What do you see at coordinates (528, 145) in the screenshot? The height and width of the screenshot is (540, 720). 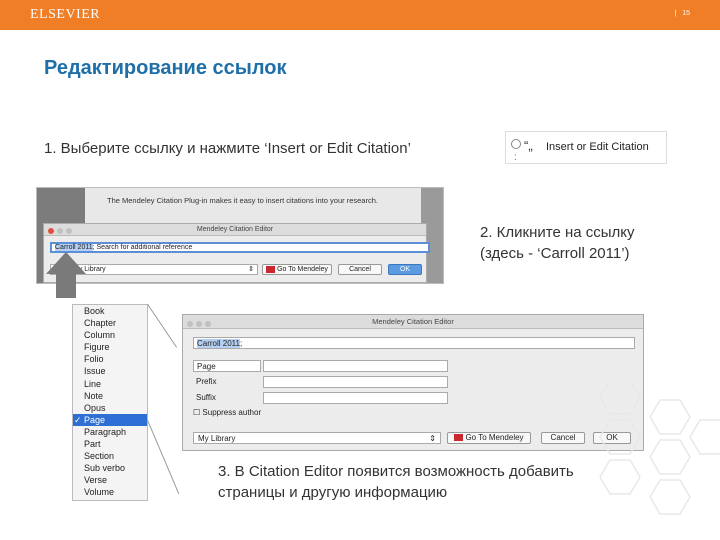 I see `quote-icon: “„` at bounding box center [528, 145].